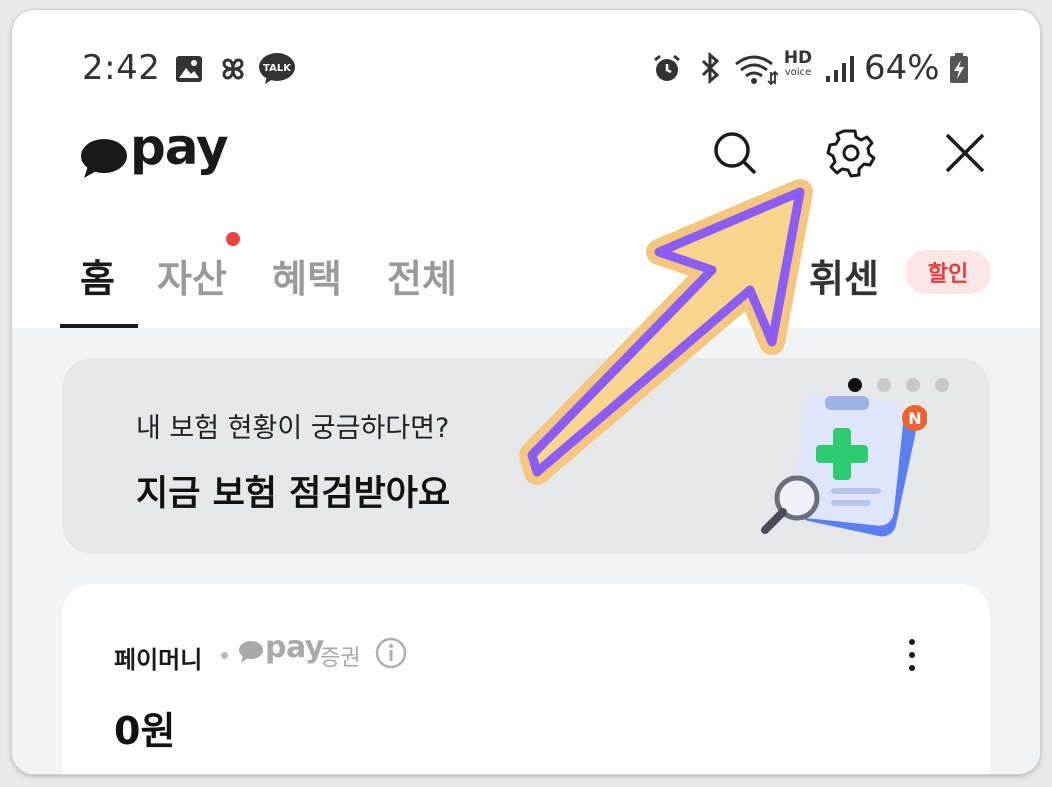 This screenshot has width=1052, height=787. What do you see at coordinates (189, 69) in the screenshot?
I see `gallery-icon` at bounding box center [189, 69].